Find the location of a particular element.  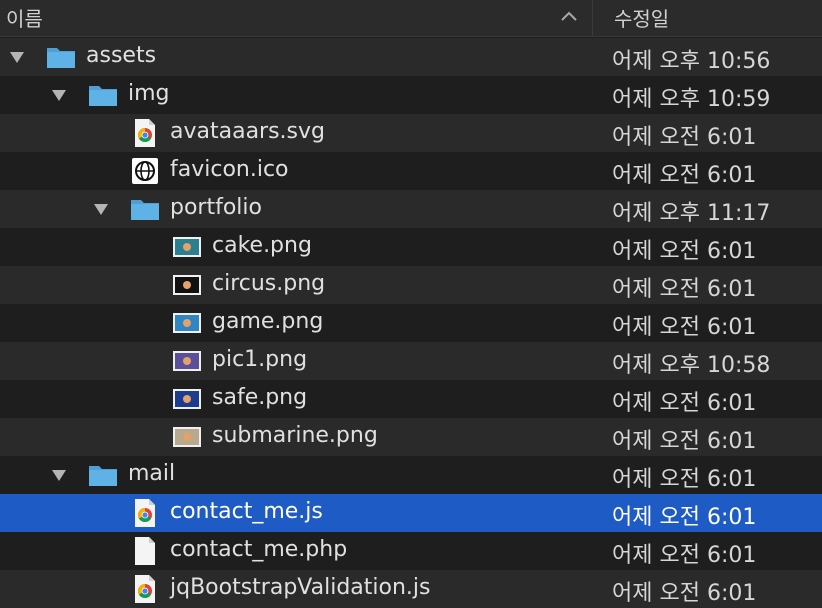

file-name: favicon.ico is located at coordinates (229, 169).